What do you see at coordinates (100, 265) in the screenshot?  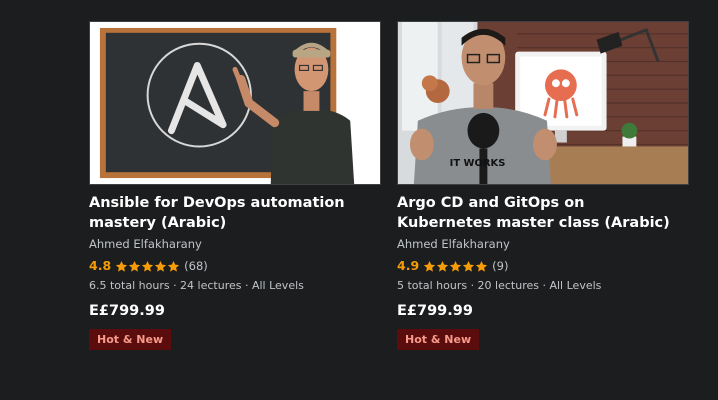 I see `rating-value: 4.8` at bounding box center [100, 265].